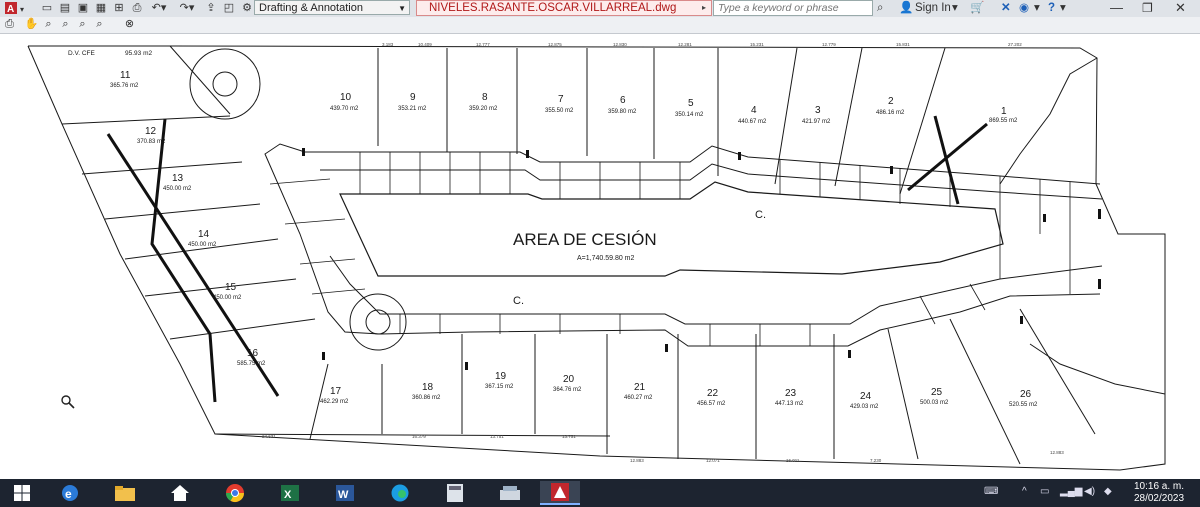  What do you see at coordinates (1051, 8) in the screenshot?
I see `help-icon: ?` at bounding box center [1051, 8].